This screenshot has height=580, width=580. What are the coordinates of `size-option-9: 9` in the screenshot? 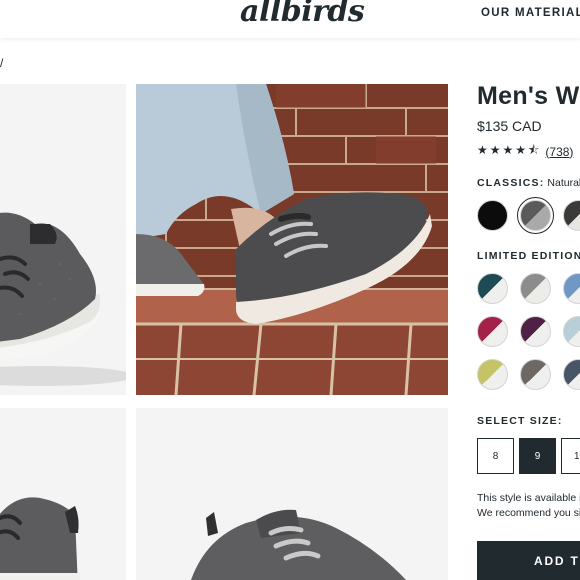 It's located at (537, 456).